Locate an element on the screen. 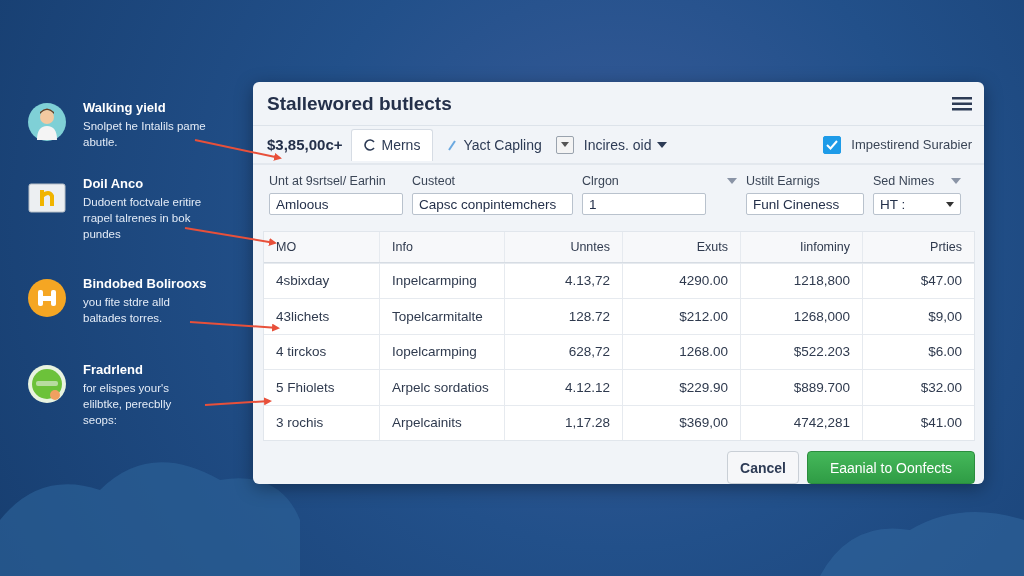 Image resolution: width=1024 pixels, height=576 pixels. table-cell: Topelcarmitalte is located at coordinates (441, 316).